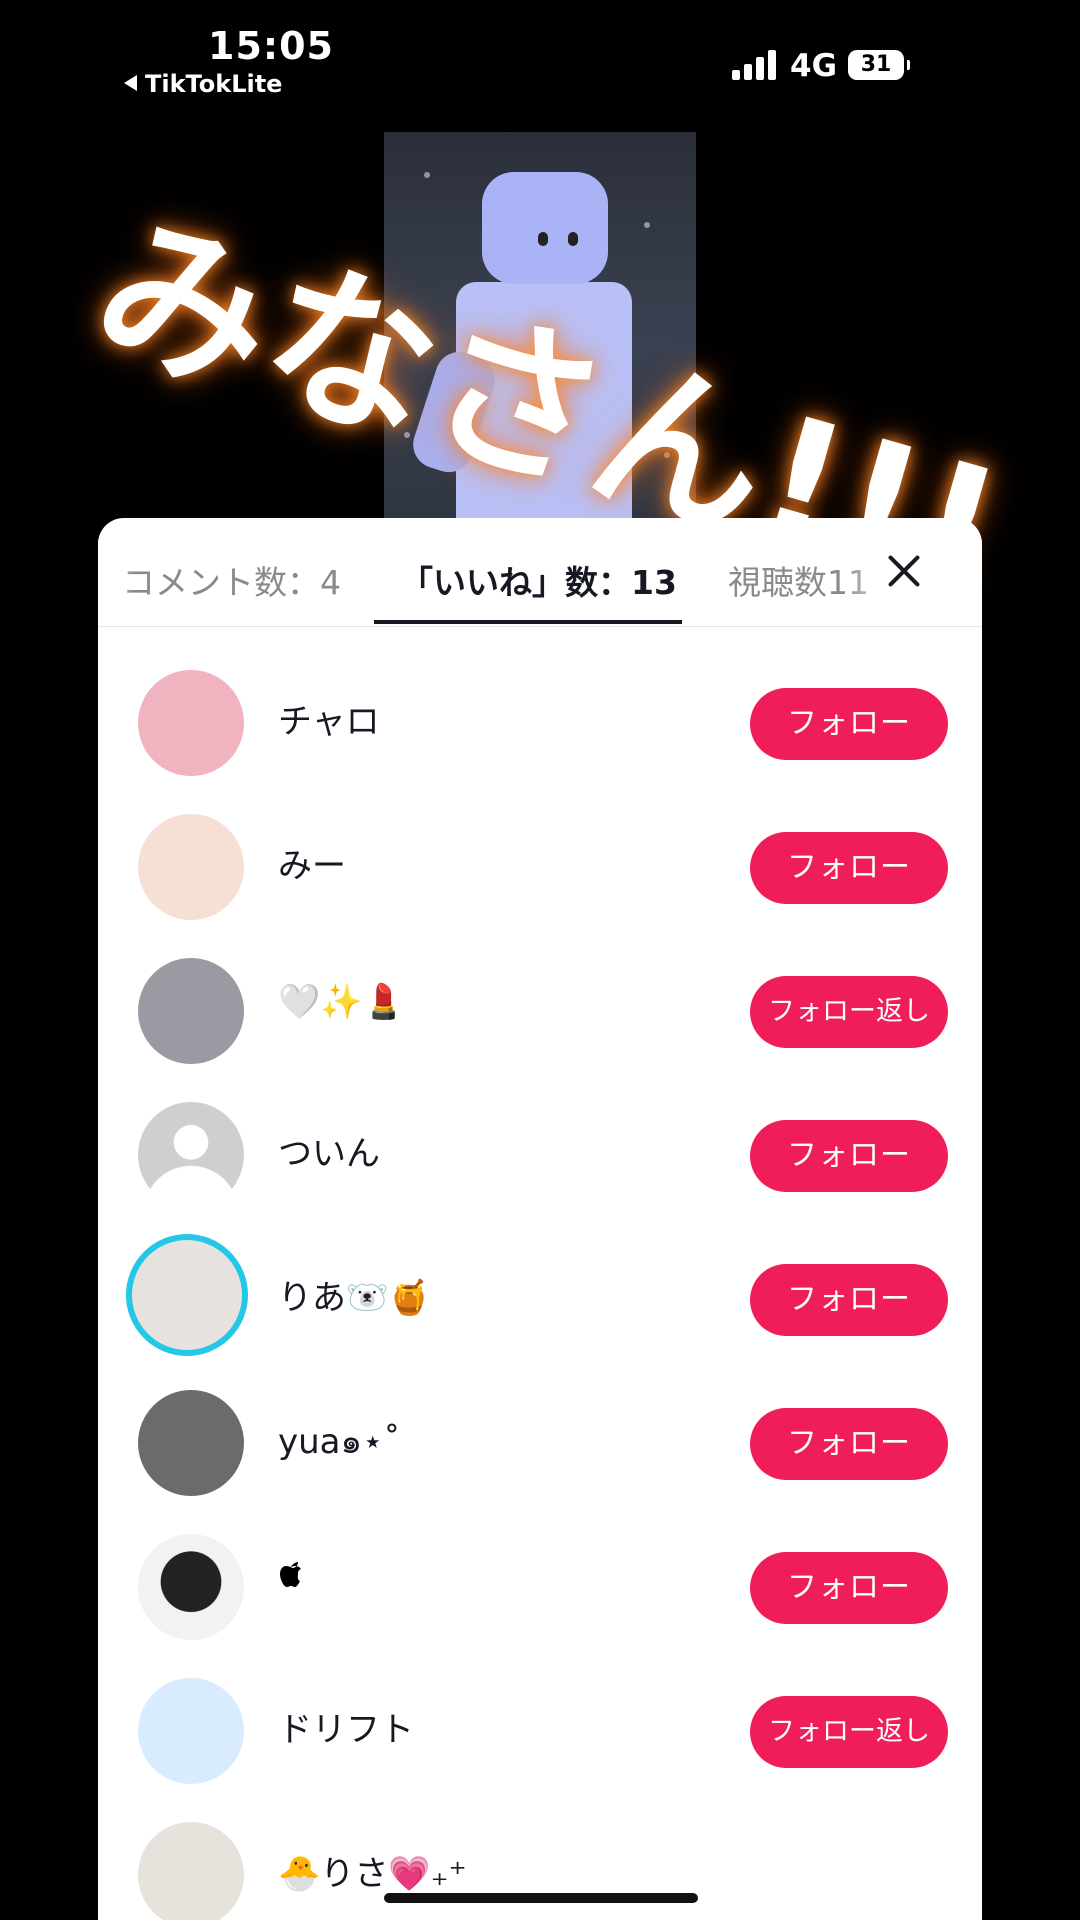 The height and width of the screenshot is (1920, 1080). Describe the element at coordinates (540, 866) in the screenshot. I see `user-row: みー フォロー` at that location.